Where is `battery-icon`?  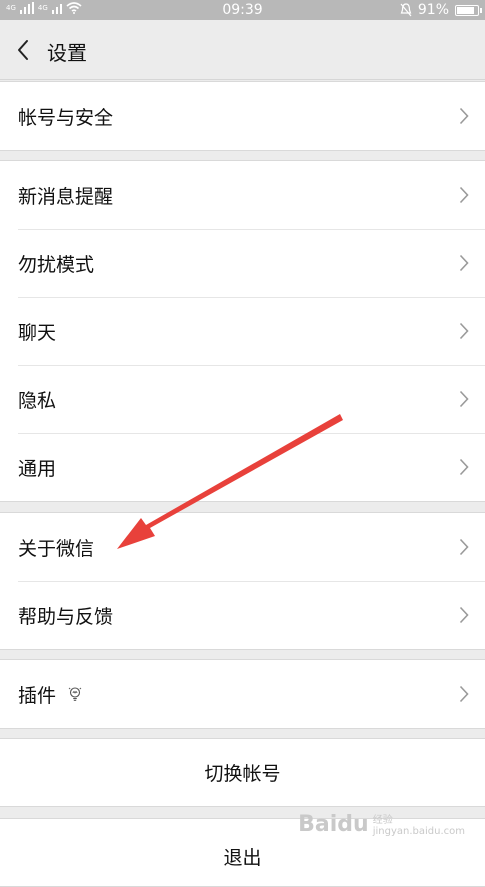 battery-icon is located at coordinates (468, 10).